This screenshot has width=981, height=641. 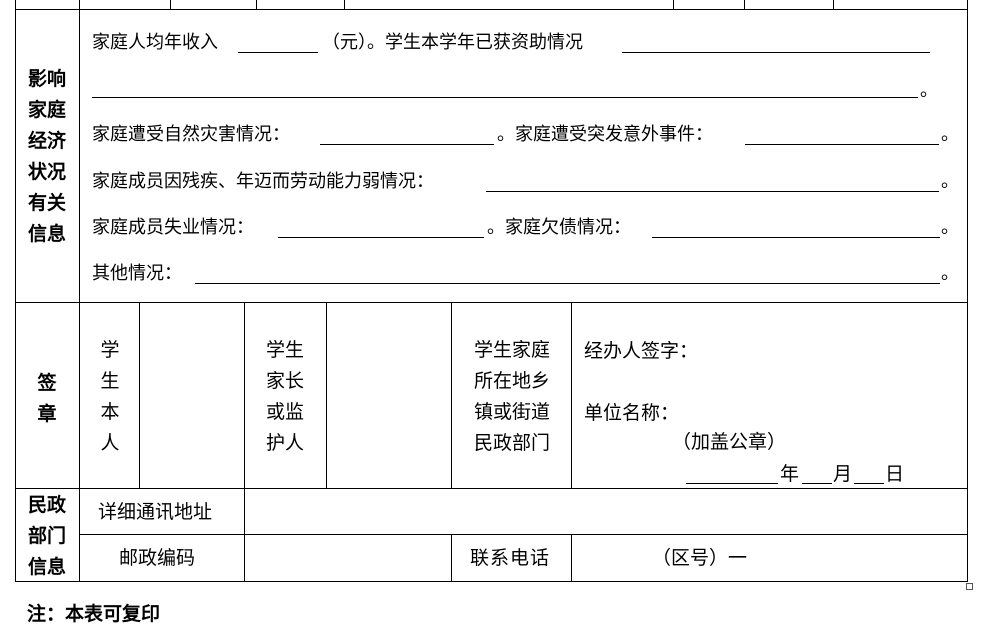 What do you see at coordinates (155, 512) in the screenshot?
I see `address-label: 详细通讯地址` at bounding box center [155, 512].